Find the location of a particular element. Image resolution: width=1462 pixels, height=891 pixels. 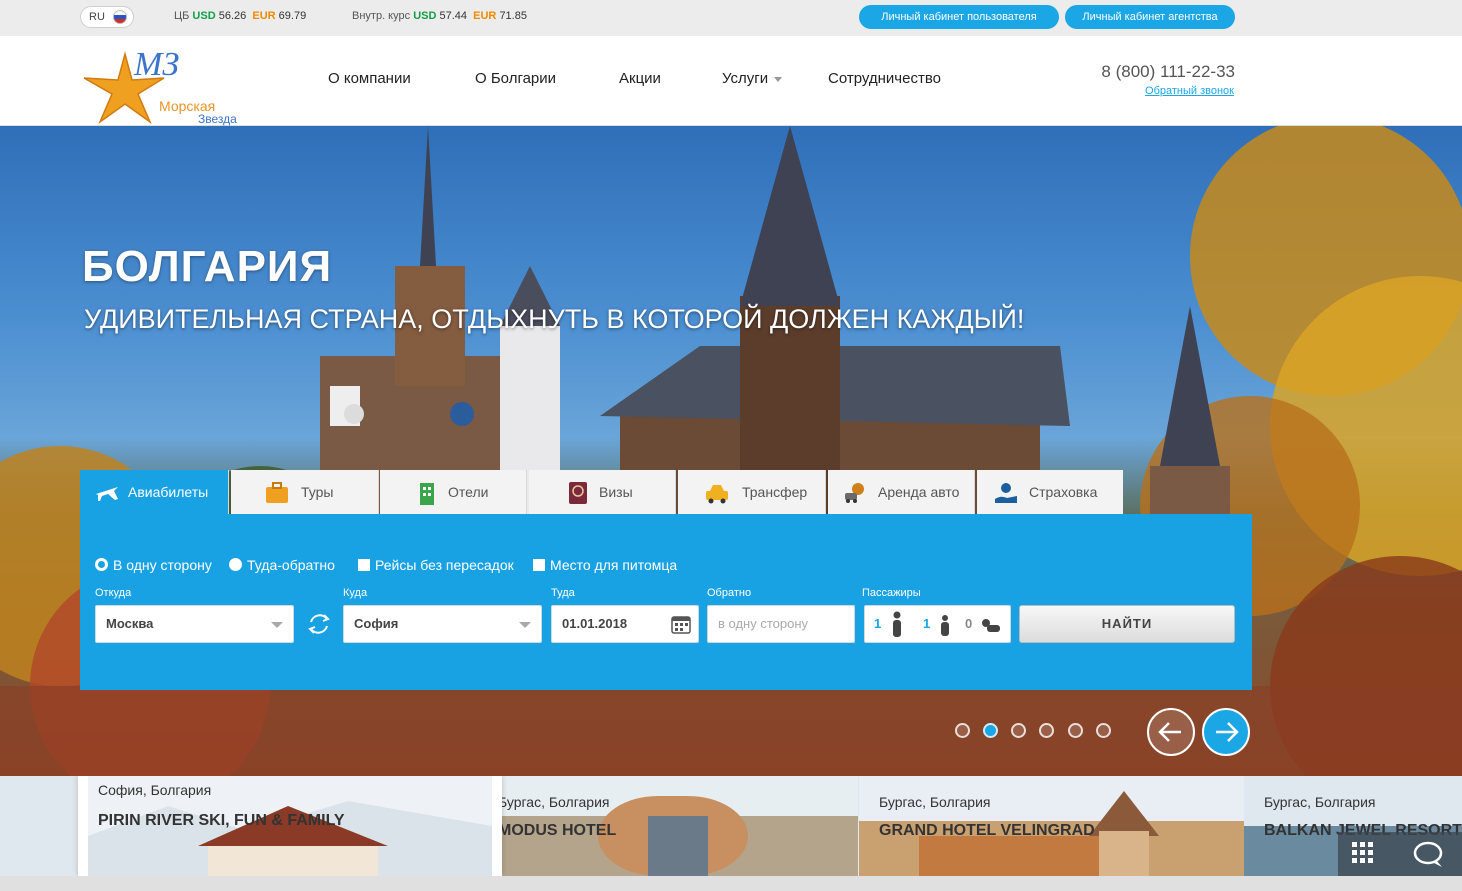

pet-seat-label: Место для питомца is located at coordinates (614, 565).